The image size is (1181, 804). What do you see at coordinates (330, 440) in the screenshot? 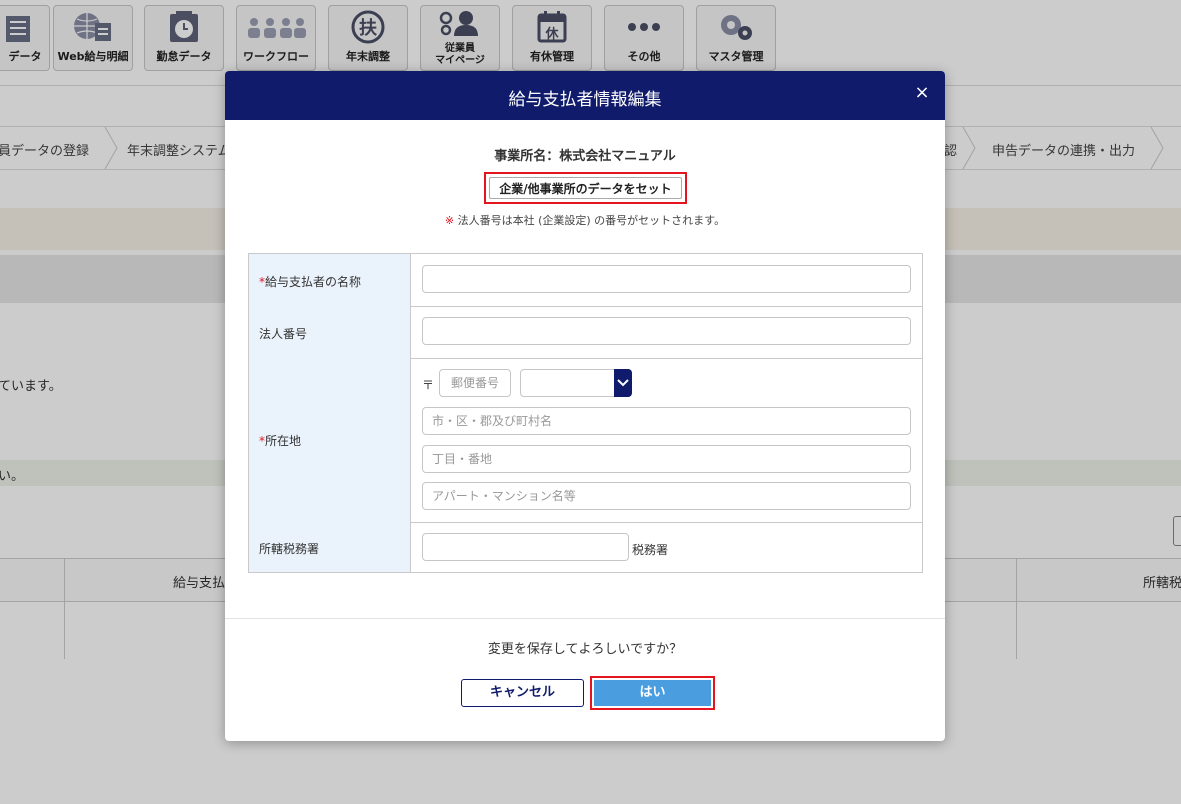
I see `address-label-cell: *所在地` at bounding box center [330, 440].